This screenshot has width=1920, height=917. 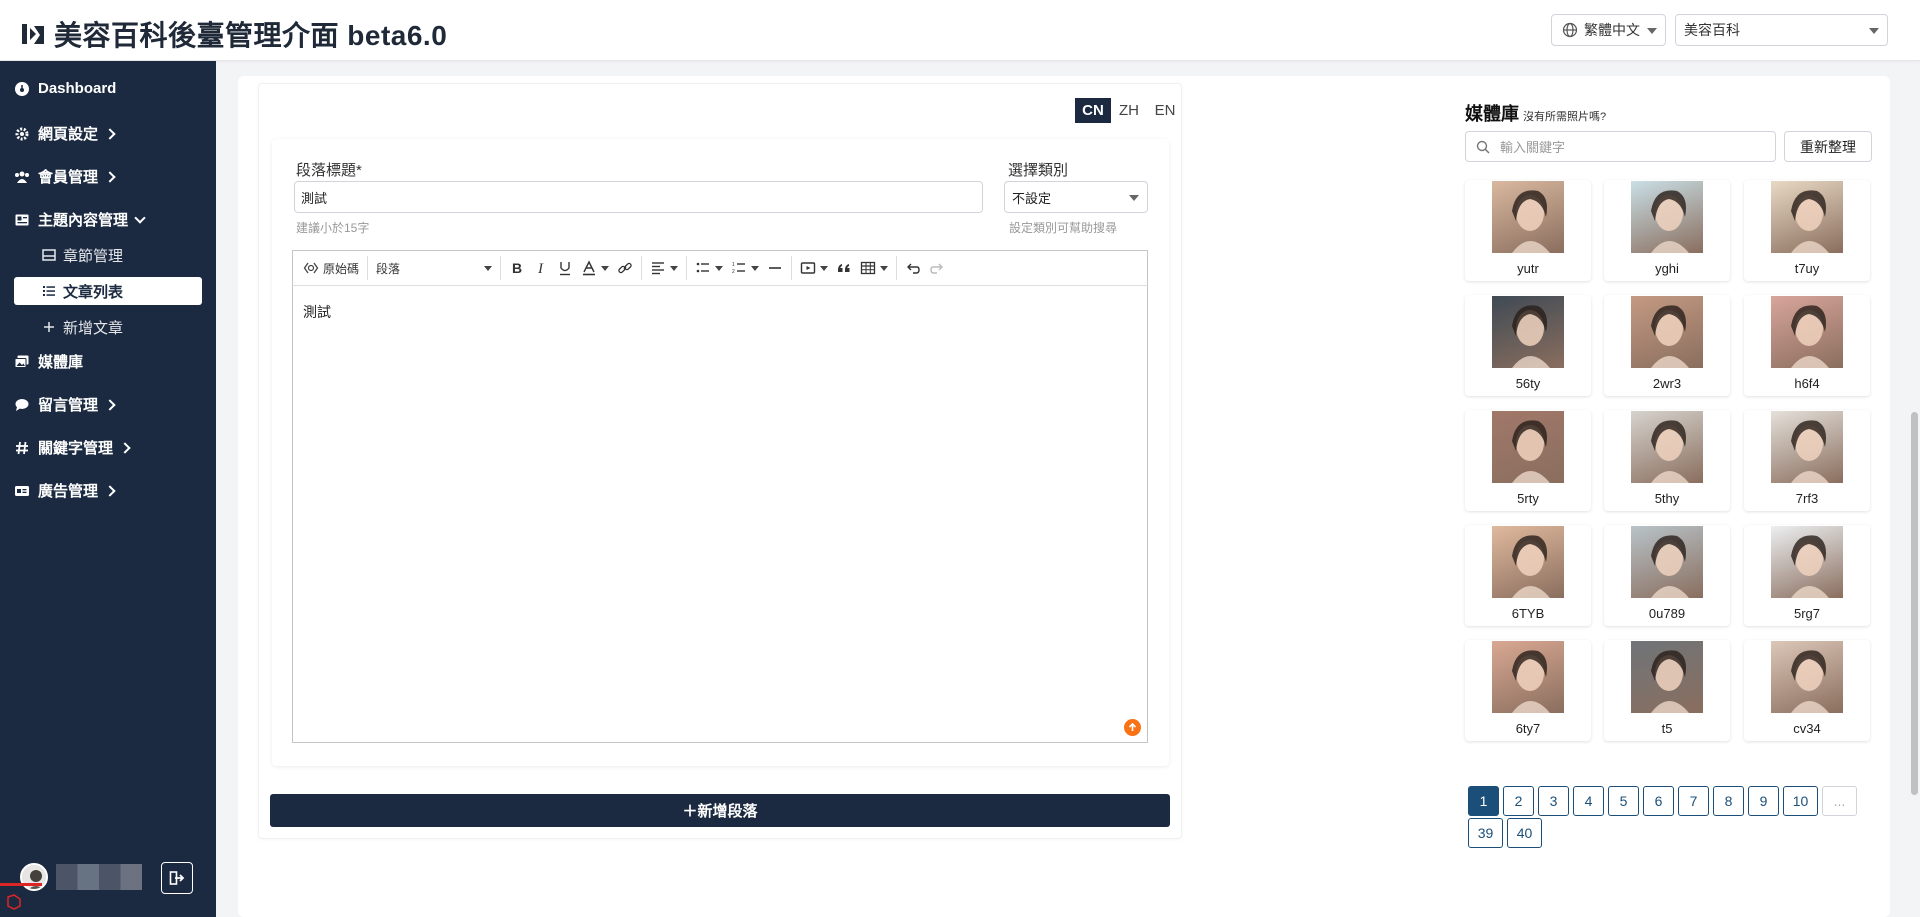 I want to click on refresh-button: 重新整理, so click(x=1828, y=146).